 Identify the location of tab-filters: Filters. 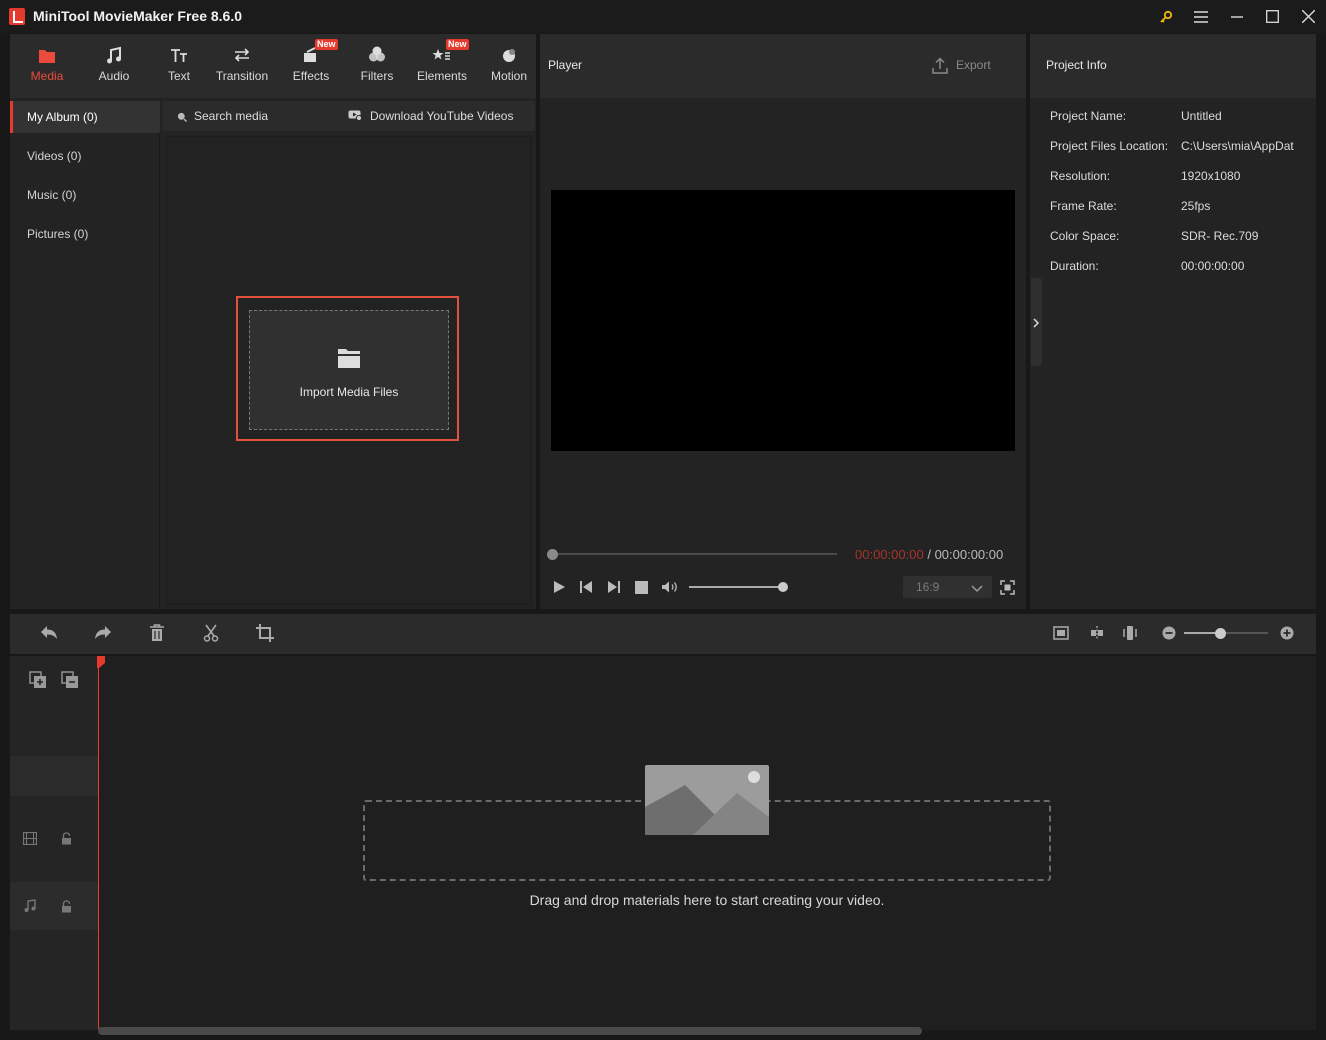
(377, 67).